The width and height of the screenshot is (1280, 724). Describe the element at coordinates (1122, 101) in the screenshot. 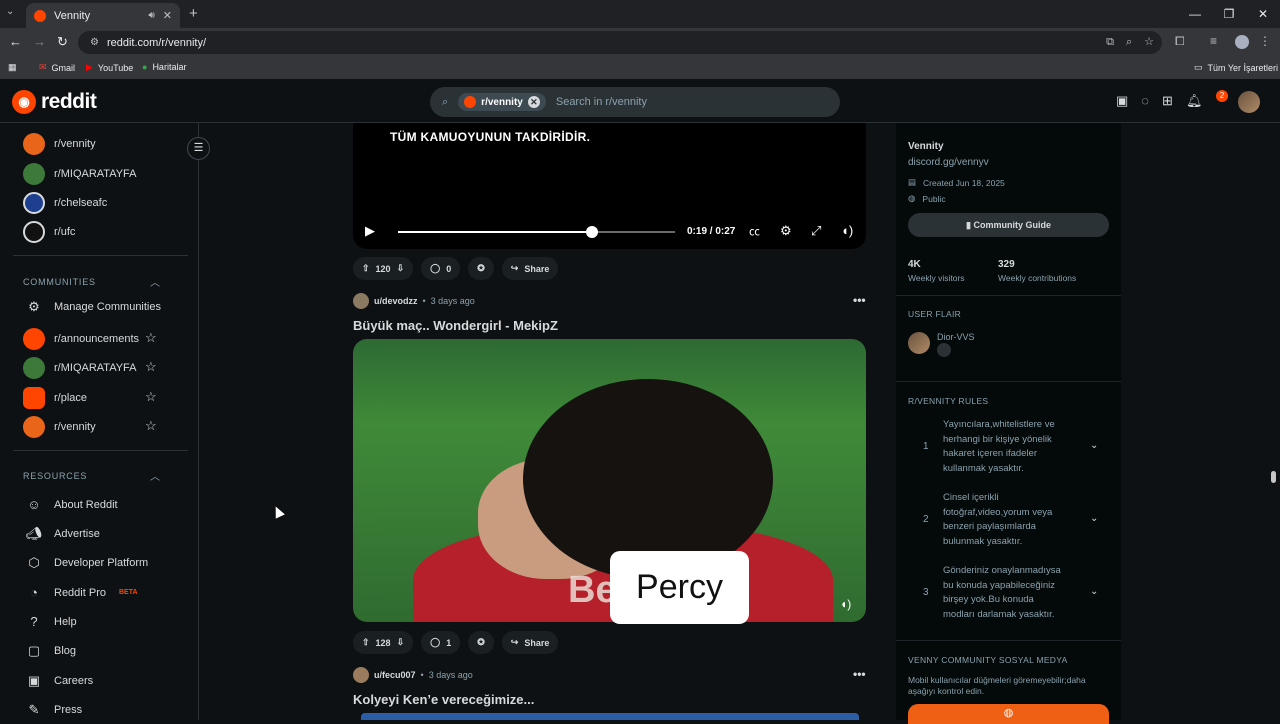

I see `advertise-icon: ▣` at that location.